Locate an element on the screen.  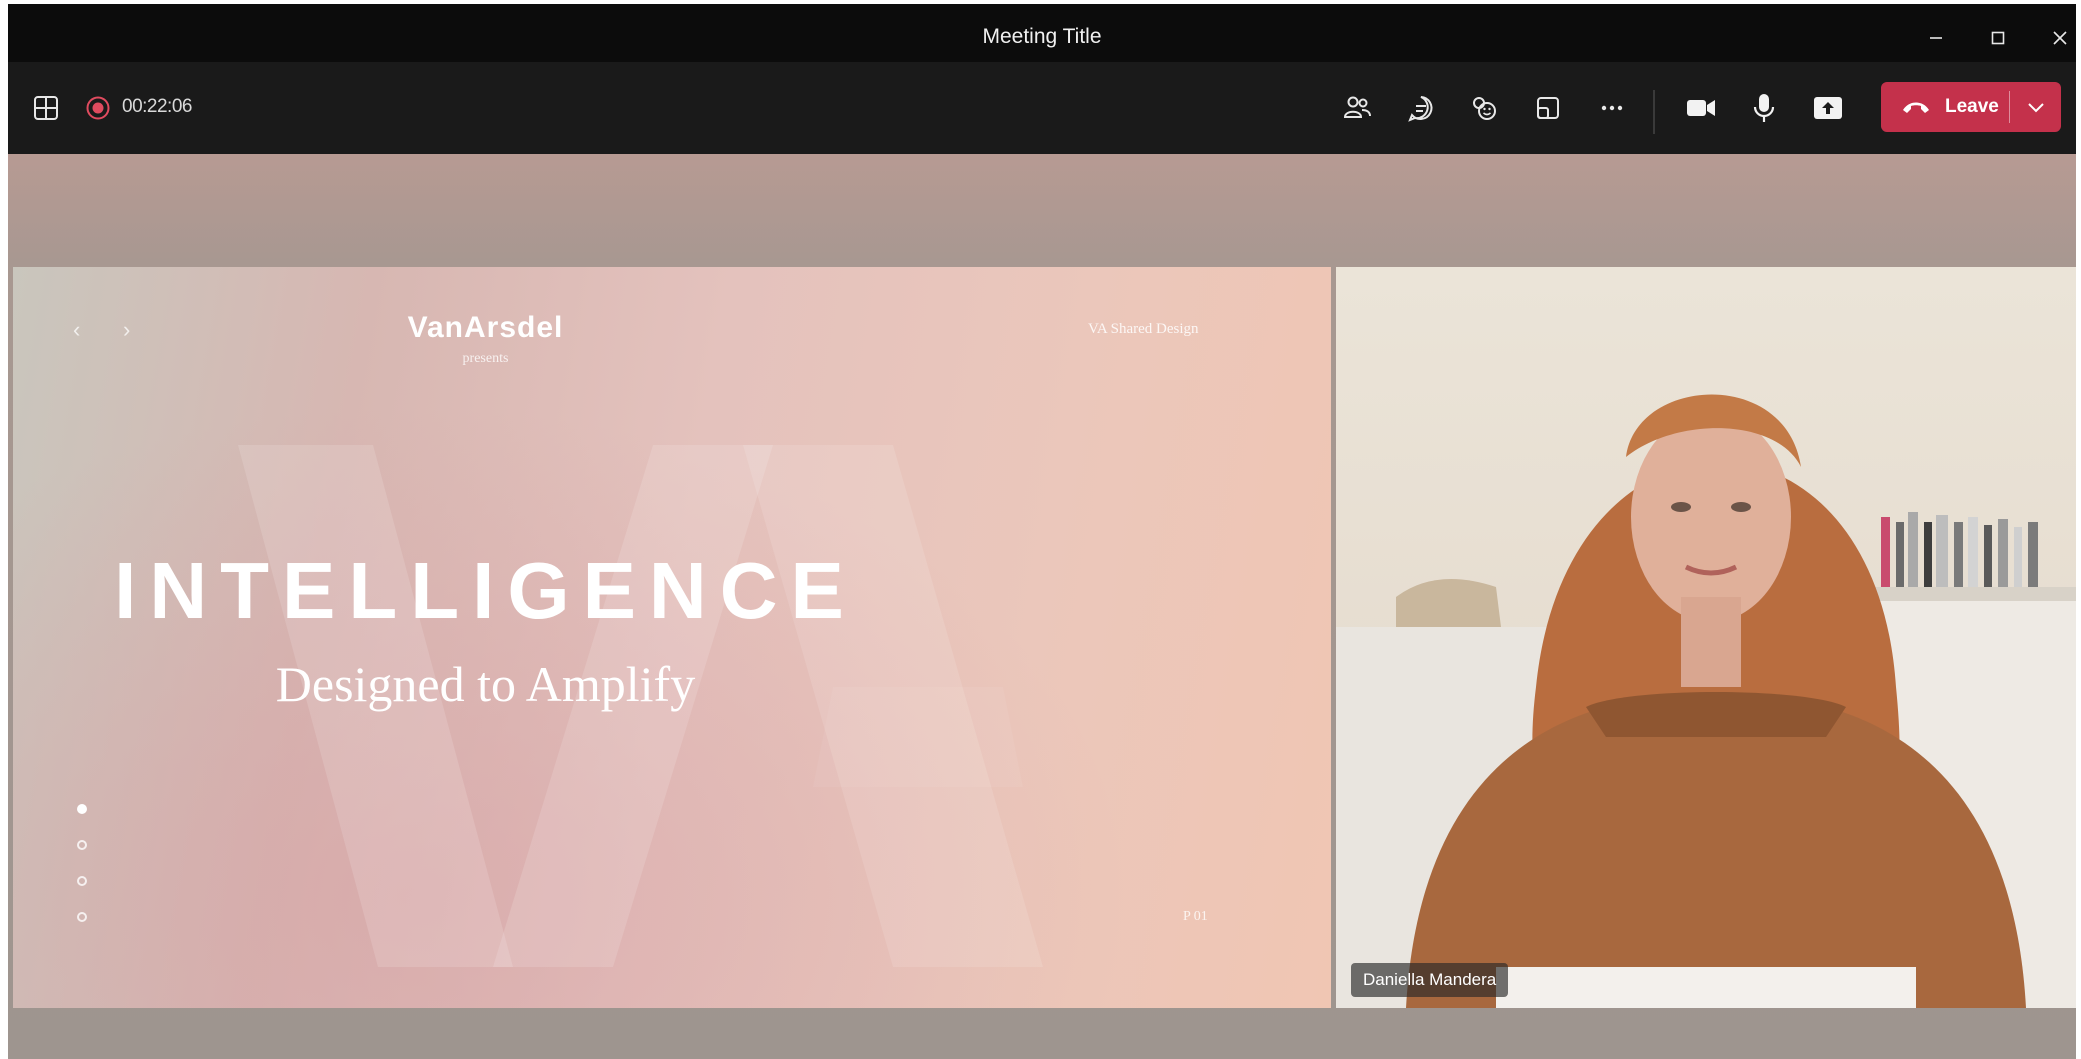
slide-corner-label: VA Shared Design is located at coordinates (1143, 329).